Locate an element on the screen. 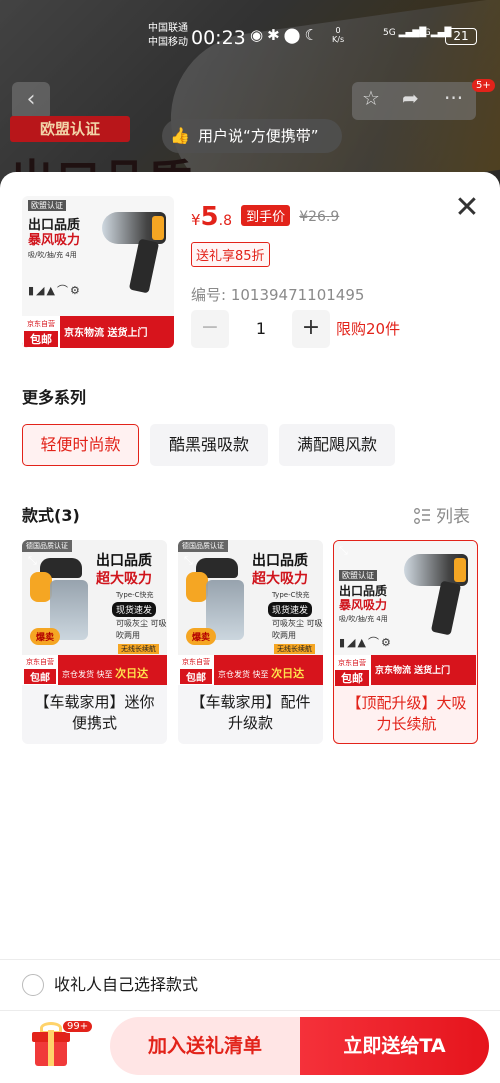  review-pill: 👍 用户说“方便携带” is located at coordinates (252, 136).